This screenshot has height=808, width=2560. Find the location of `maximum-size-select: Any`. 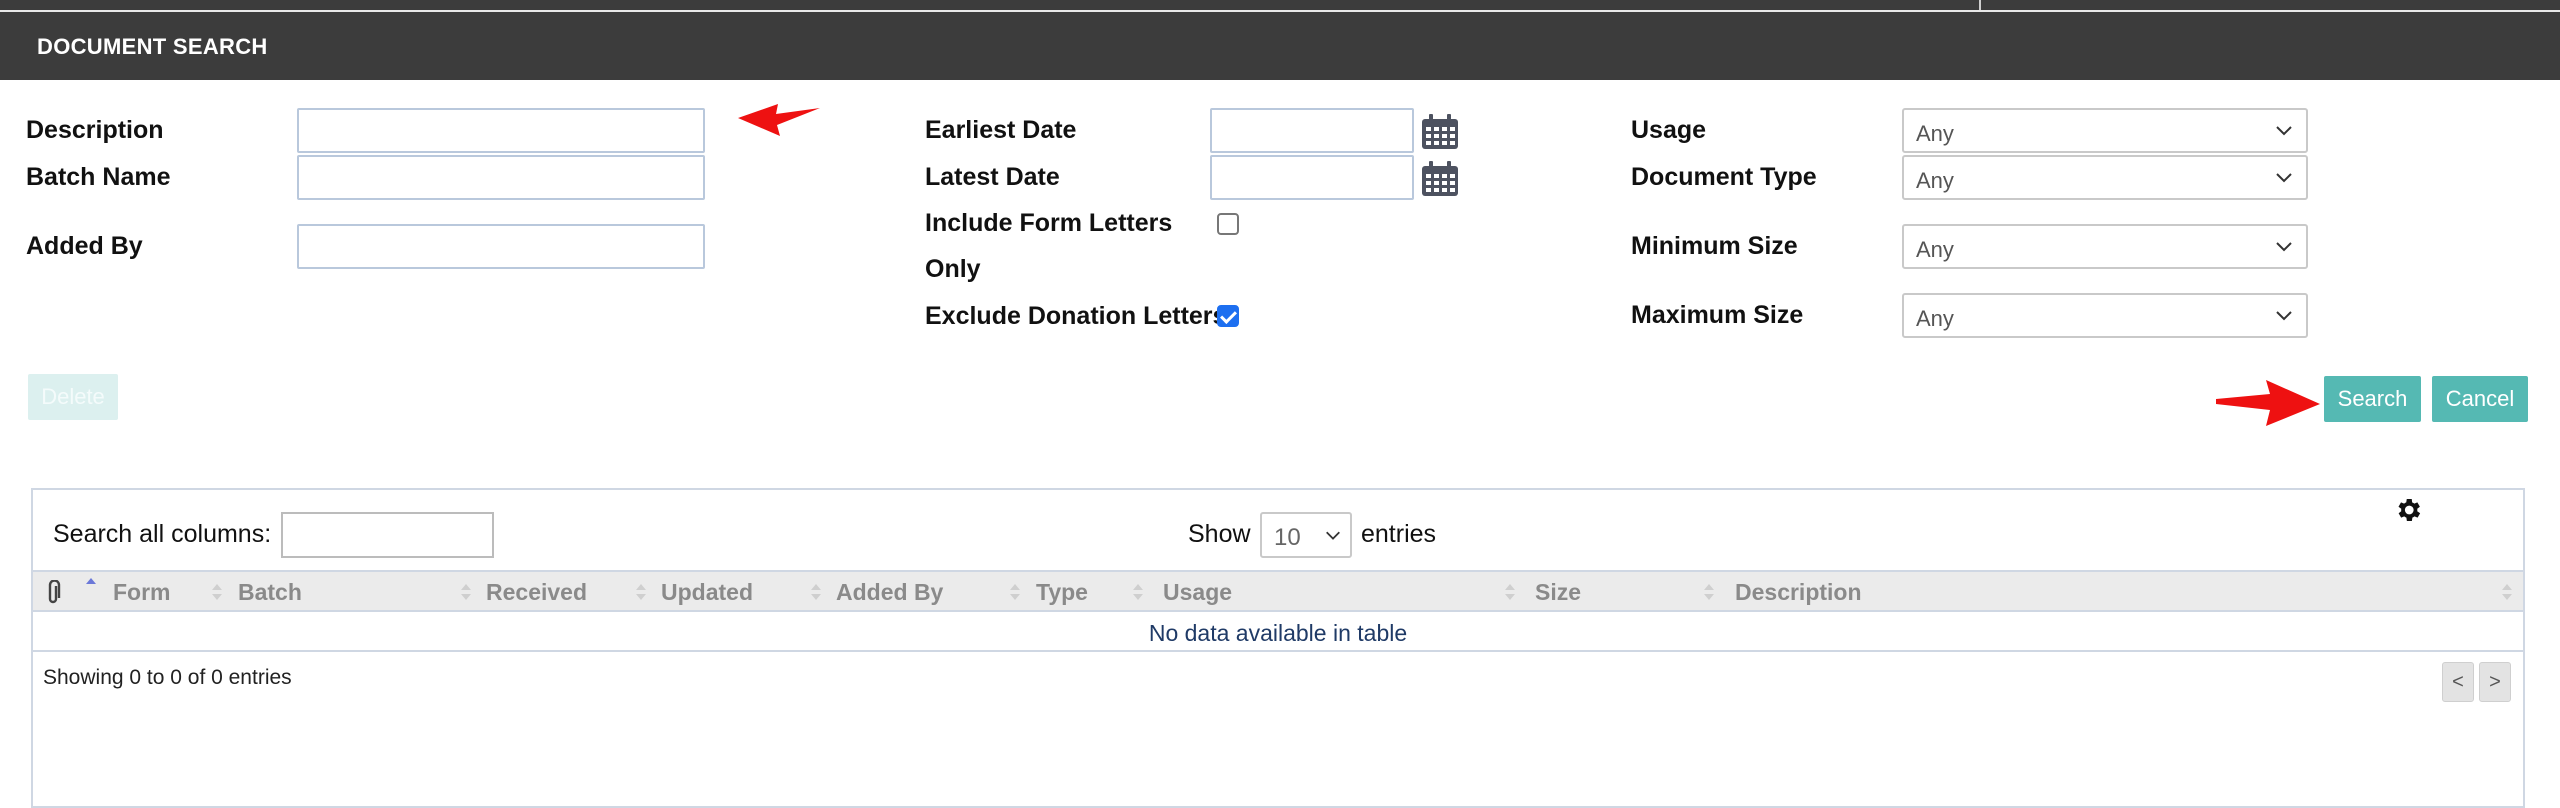

maximum-size-select: Any is located at coordinates (2105, 315).